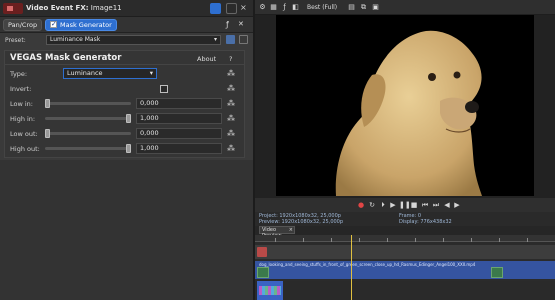 This screenshot has height=300, width=555. Describe the element at coordinates (179, 133) in the screenshot. I see `low-out-value: 0,000` at that location.